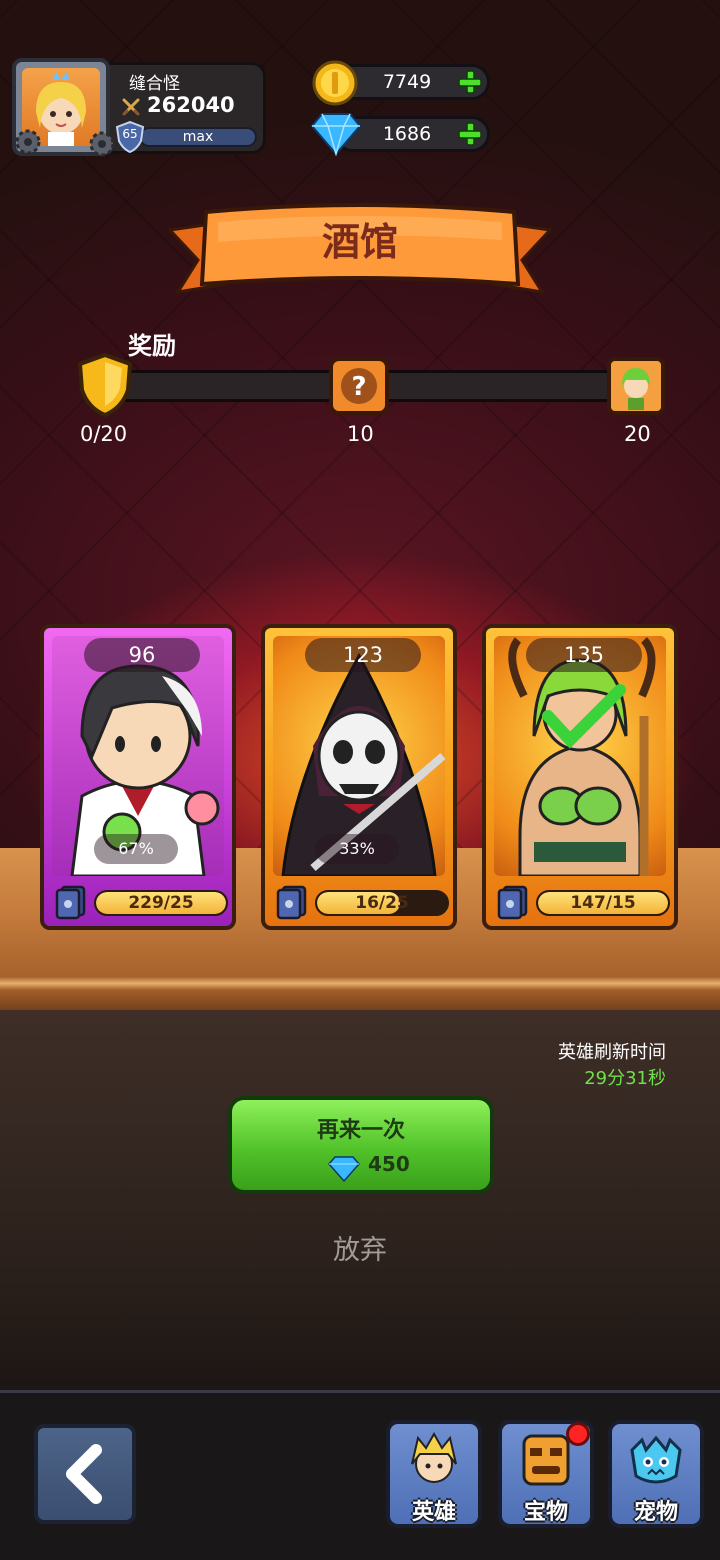  Describe the element at coordinates (578, 1434) in the screenshot. I see `notification-badge` at that location.